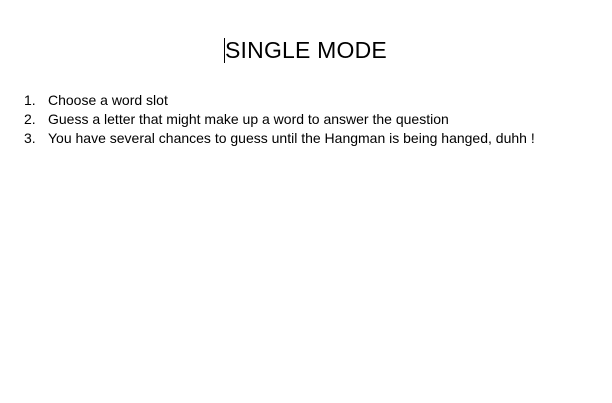  I want to click on text-cursor, so click(225, 50).